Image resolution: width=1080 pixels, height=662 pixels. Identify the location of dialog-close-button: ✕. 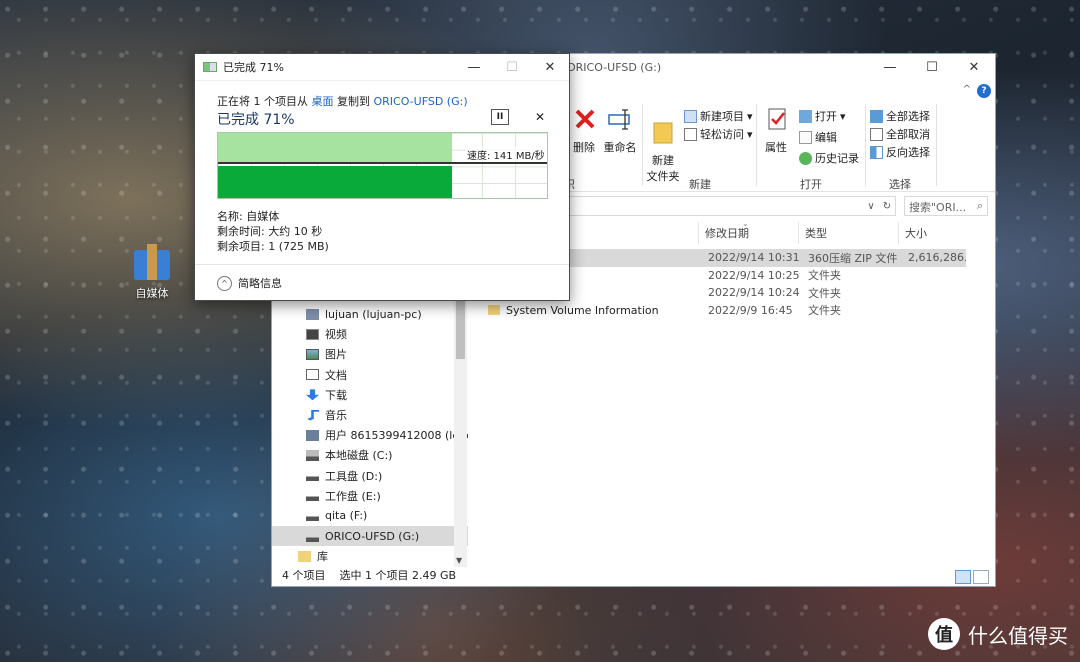
(550, 67).